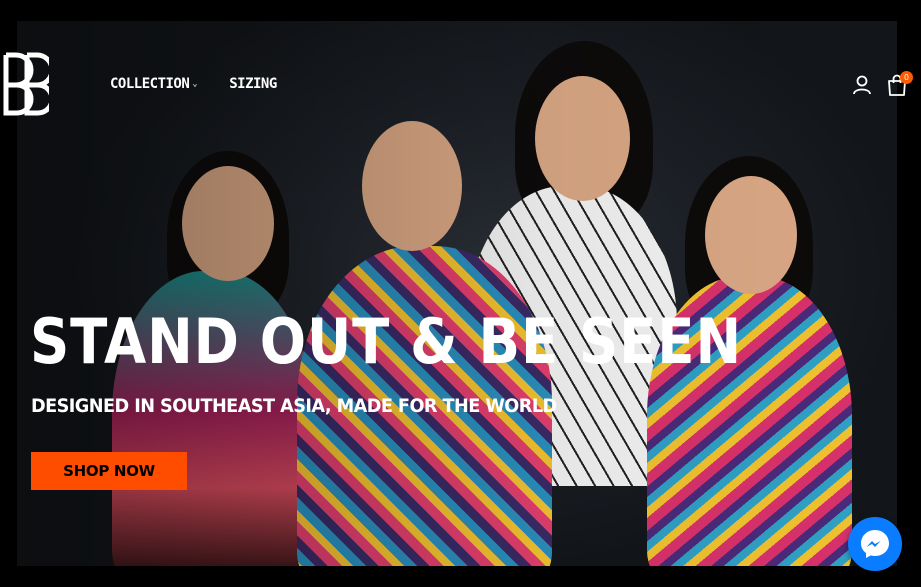  What do you see at coordinates (109, 471) in the screenshot?
I see `shop-now-button: SHOP NOW` at bounding box center [109, 471].